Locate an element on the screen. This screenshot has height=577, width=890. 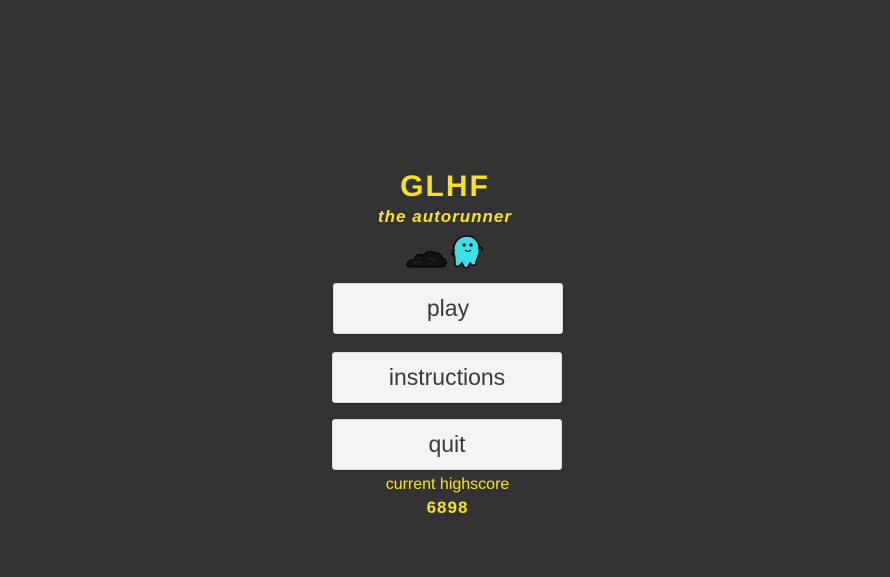
play-button: play is located at coordinates (448, 308).